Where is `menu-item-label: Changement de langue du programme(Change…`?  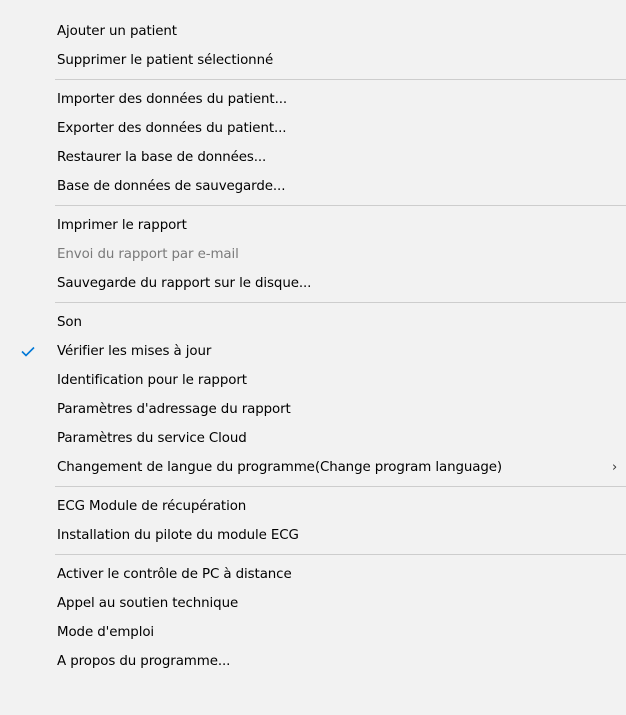
menu-item-label: Changement de langue du programme(Change… is located at coordinates (280, 467).